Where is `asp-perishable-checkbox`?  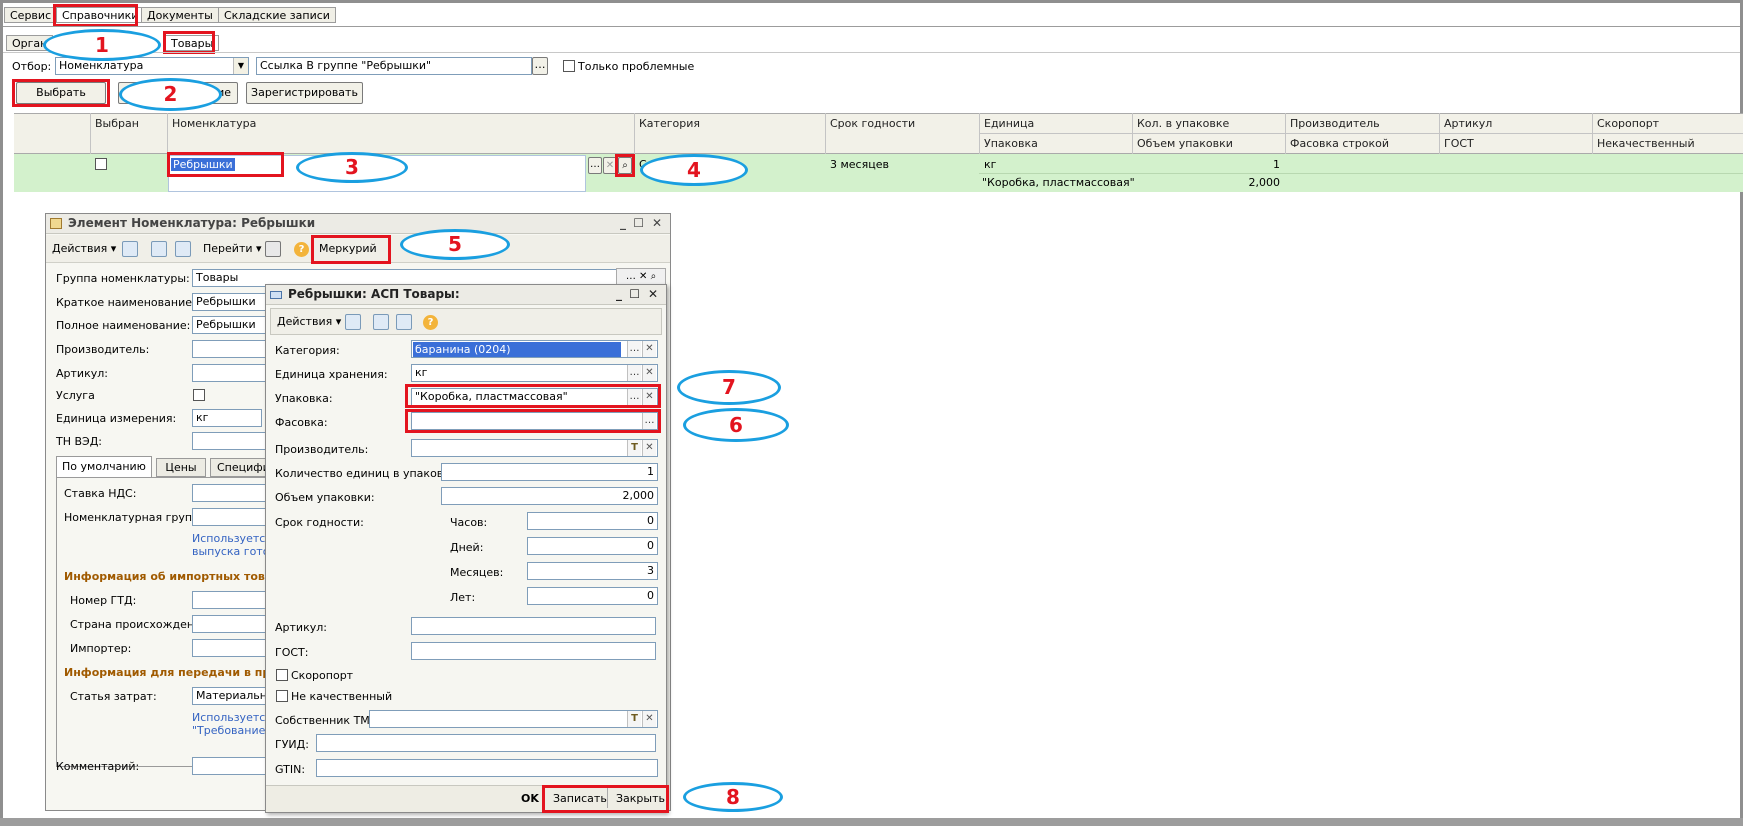 asp-perishable-checkbox is located at coordinates (282, 675).